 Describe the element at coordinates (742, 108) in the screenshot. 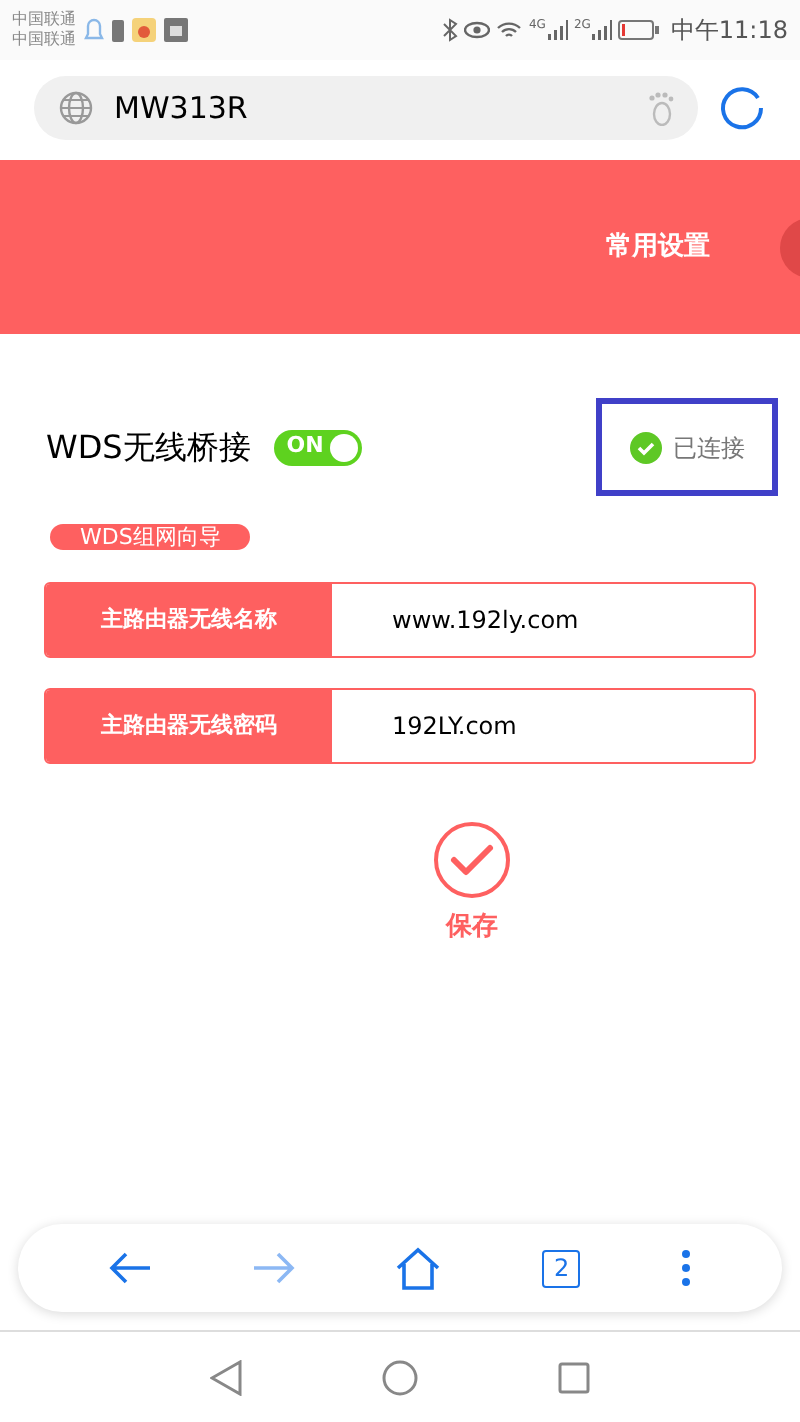

I see `refresh-icon` at that location.